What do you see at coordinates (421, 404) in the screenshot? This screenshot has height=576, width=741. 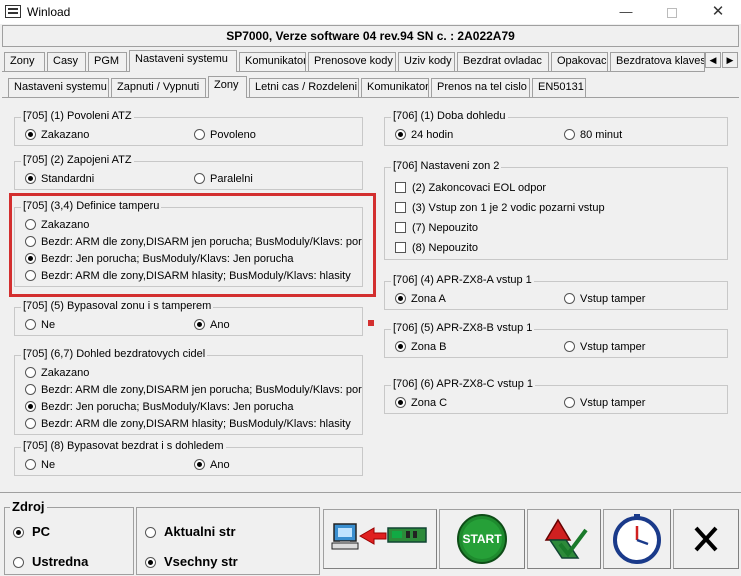 I see `radio-zona-c: Zona C` at bounding box center [421, 404].